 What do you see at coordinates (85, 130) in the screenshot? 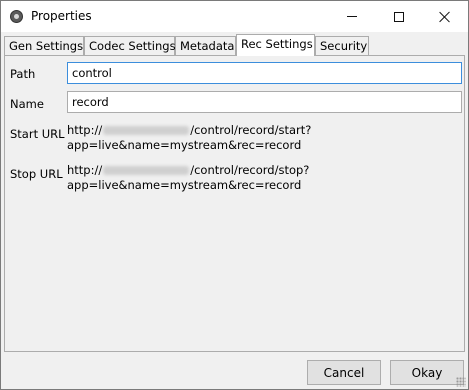
I see `start-url-prefix: http://` at bounding box center [85, 130].